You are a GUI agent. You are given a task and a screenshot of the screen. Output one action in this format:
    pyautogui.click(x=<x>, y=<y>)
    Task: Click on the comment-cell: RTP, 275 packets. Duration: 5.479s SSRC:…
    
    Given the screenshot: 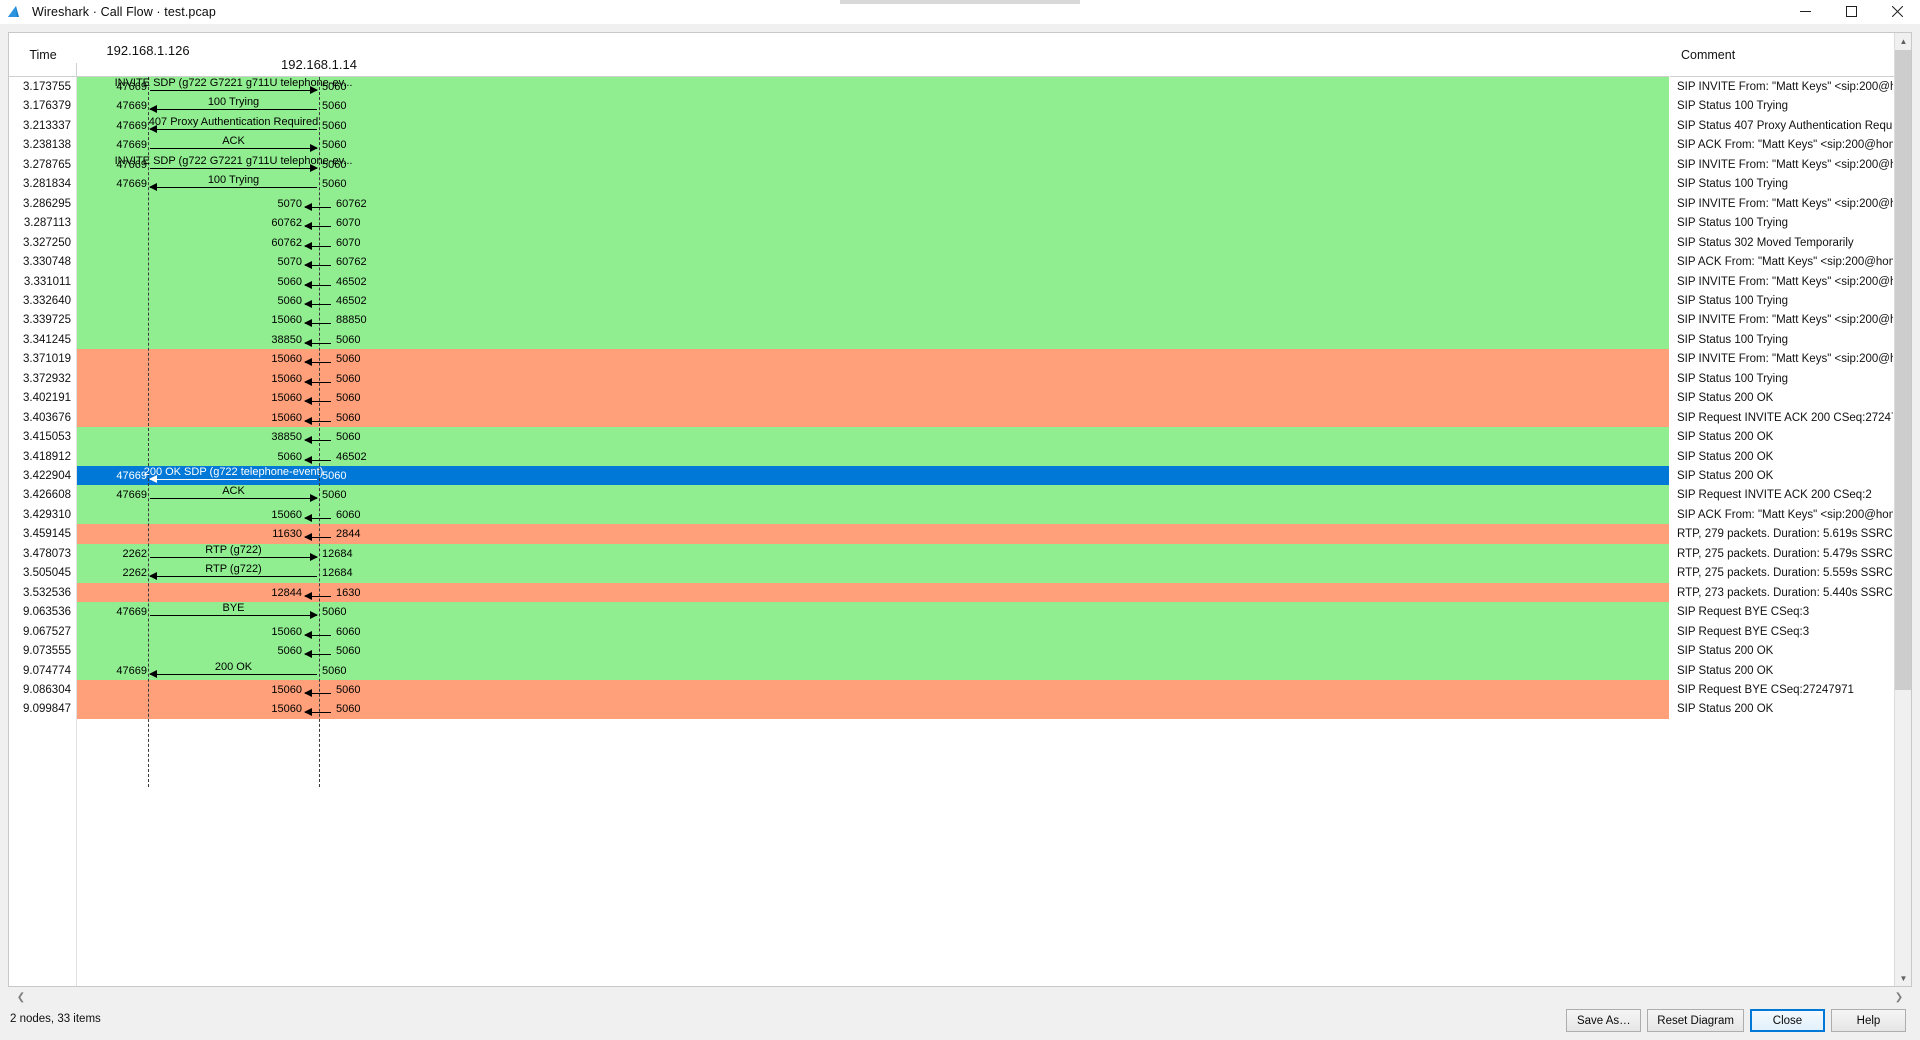 What is the action you would take?
    pyautogui.click(x=1785, y=553)
    